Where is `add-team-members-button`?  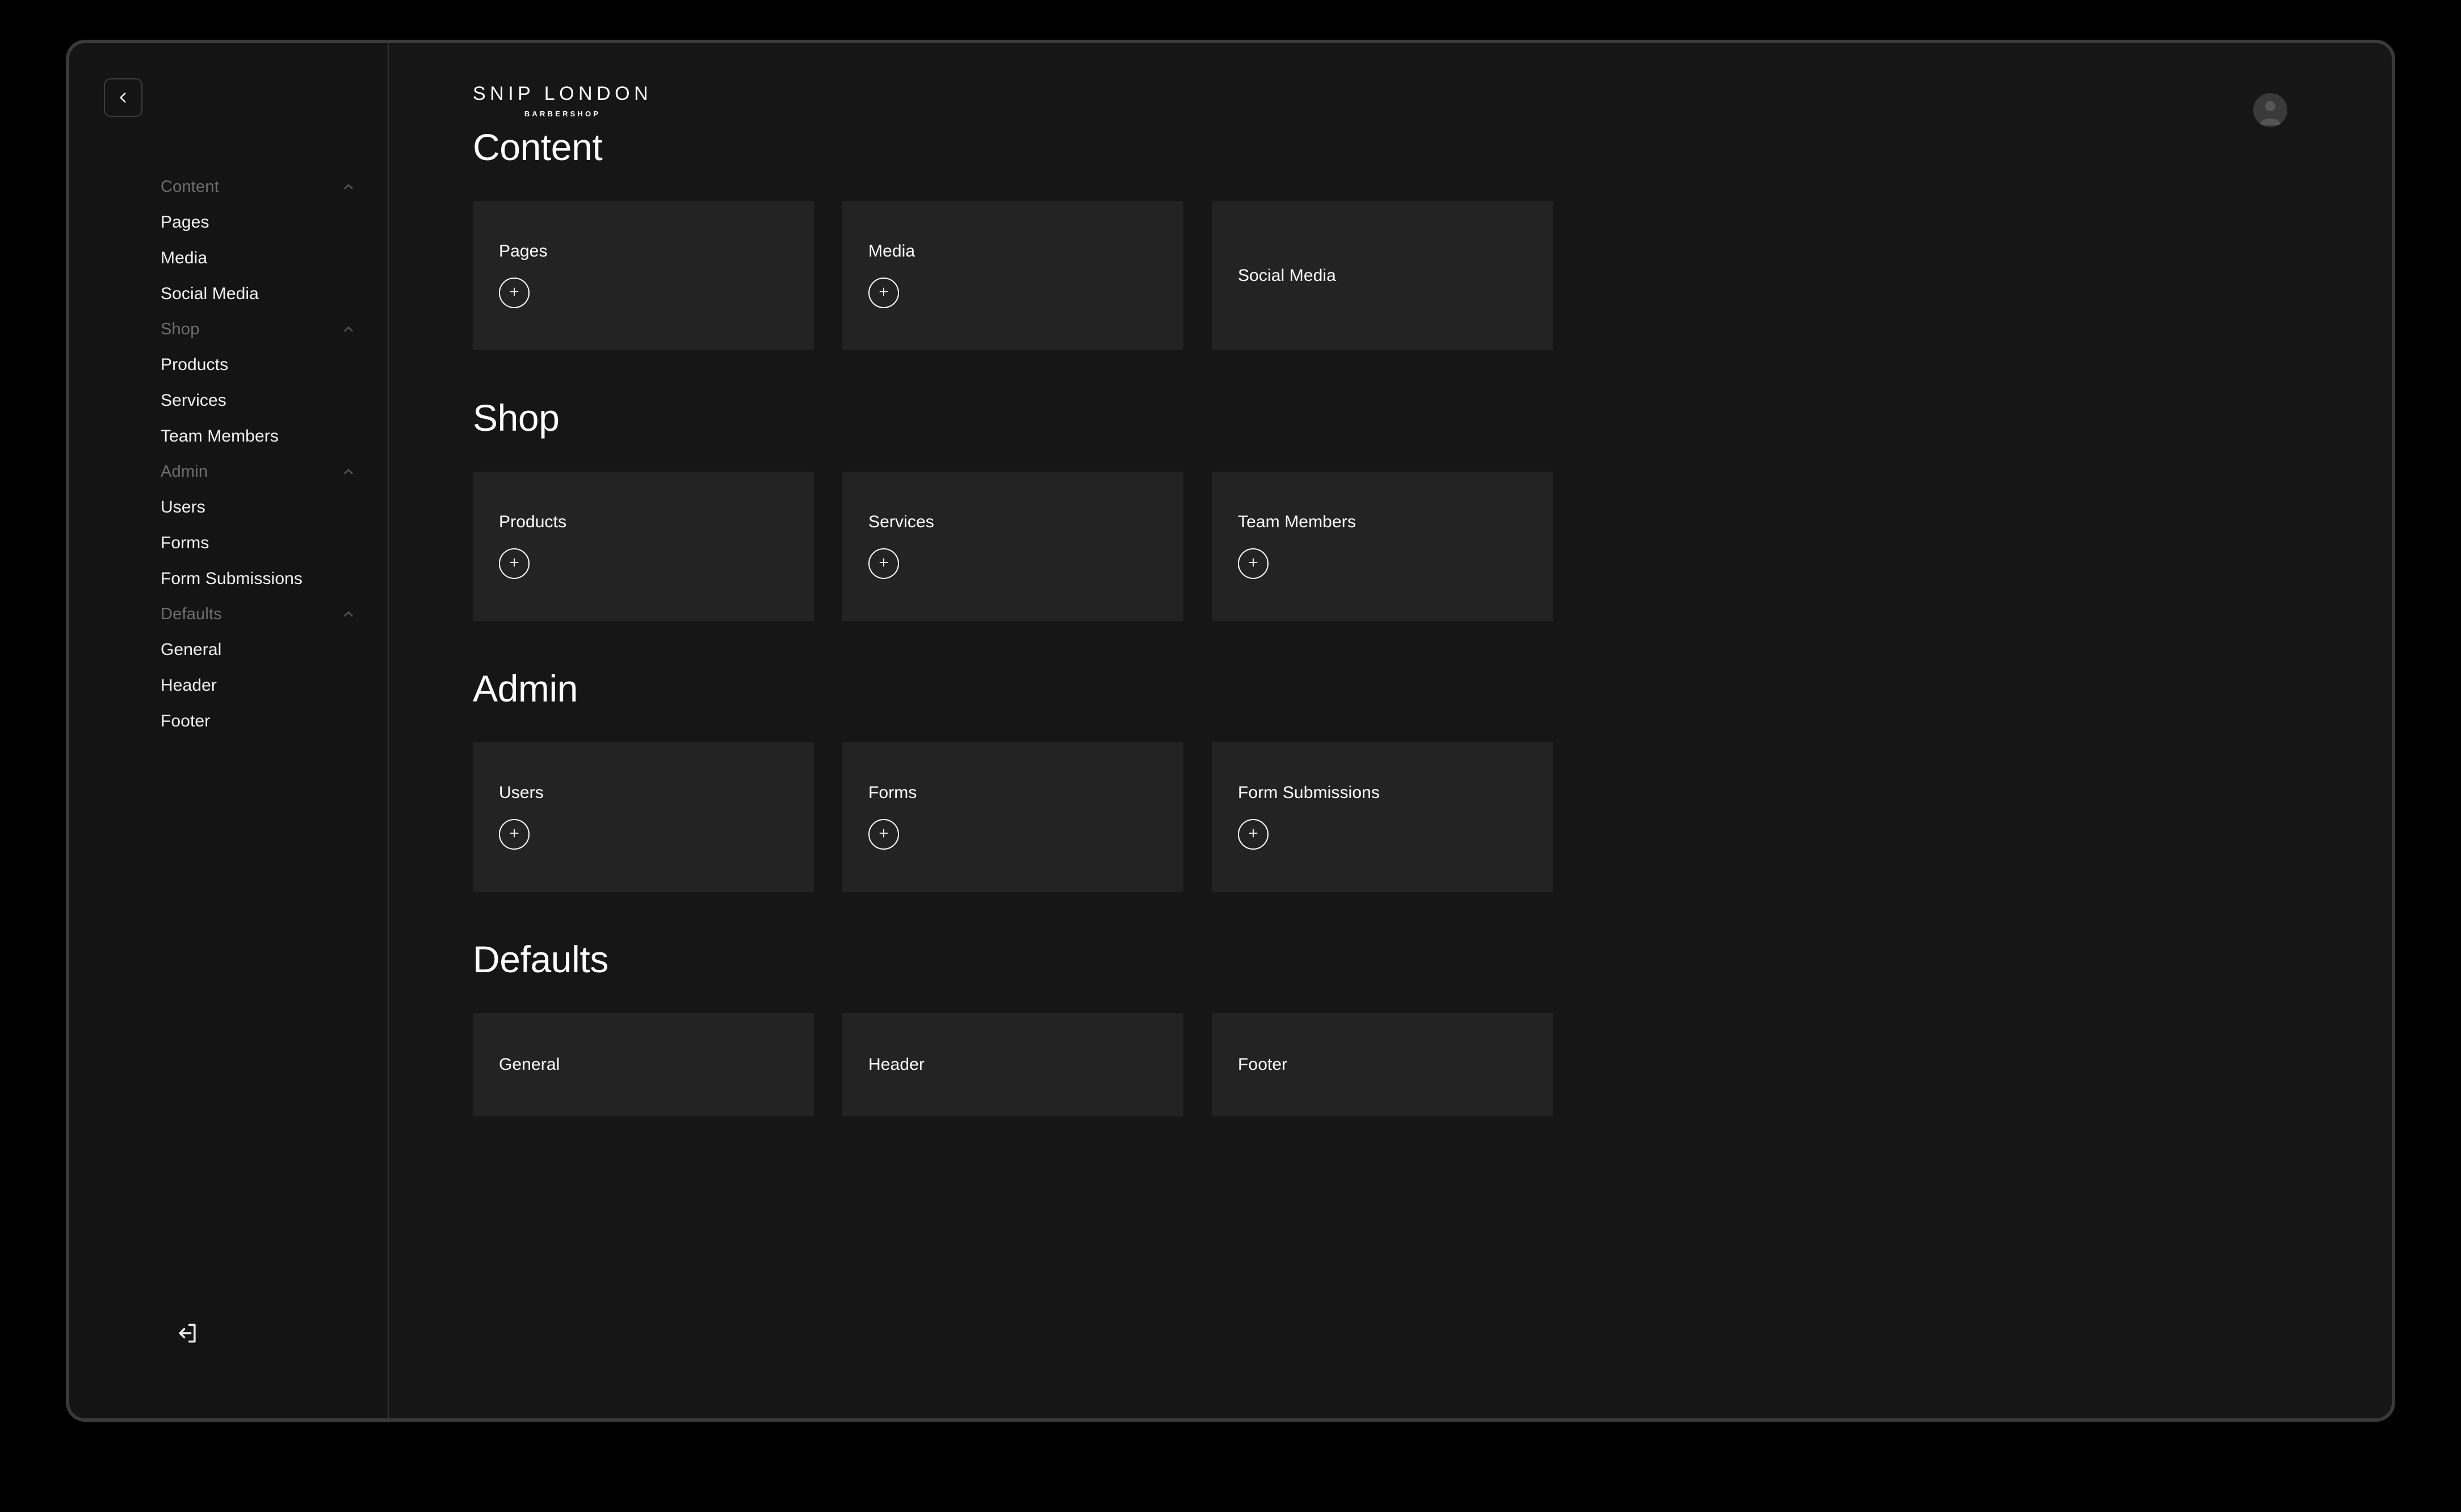 add-team-members-button is located at coordinates (1253, 563).